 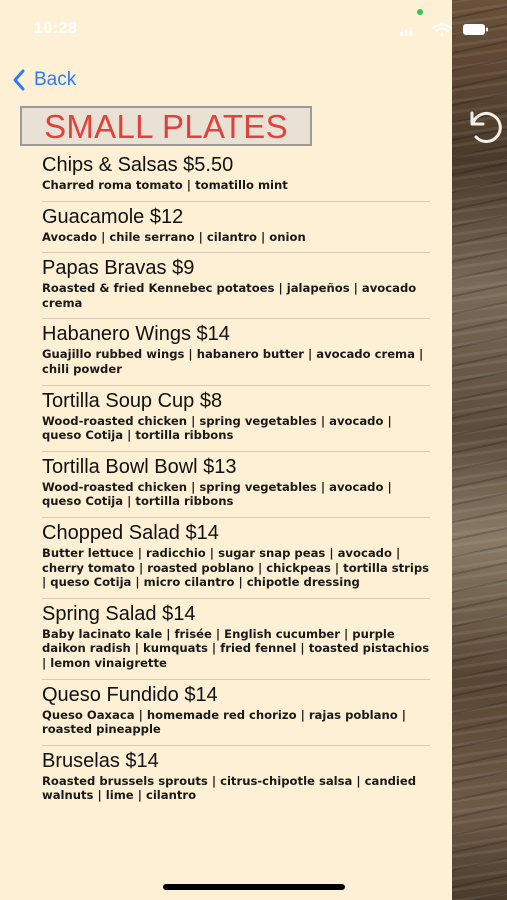 I want to click on status-icons, so click(x=444, y=30).